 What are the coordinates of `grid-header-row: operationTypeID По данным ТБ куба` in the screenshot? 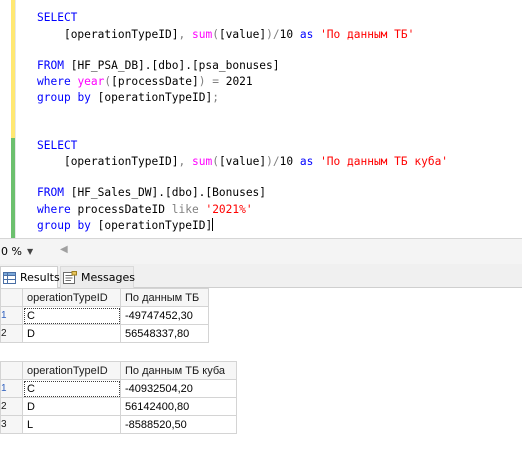 It's located at (118, 370).